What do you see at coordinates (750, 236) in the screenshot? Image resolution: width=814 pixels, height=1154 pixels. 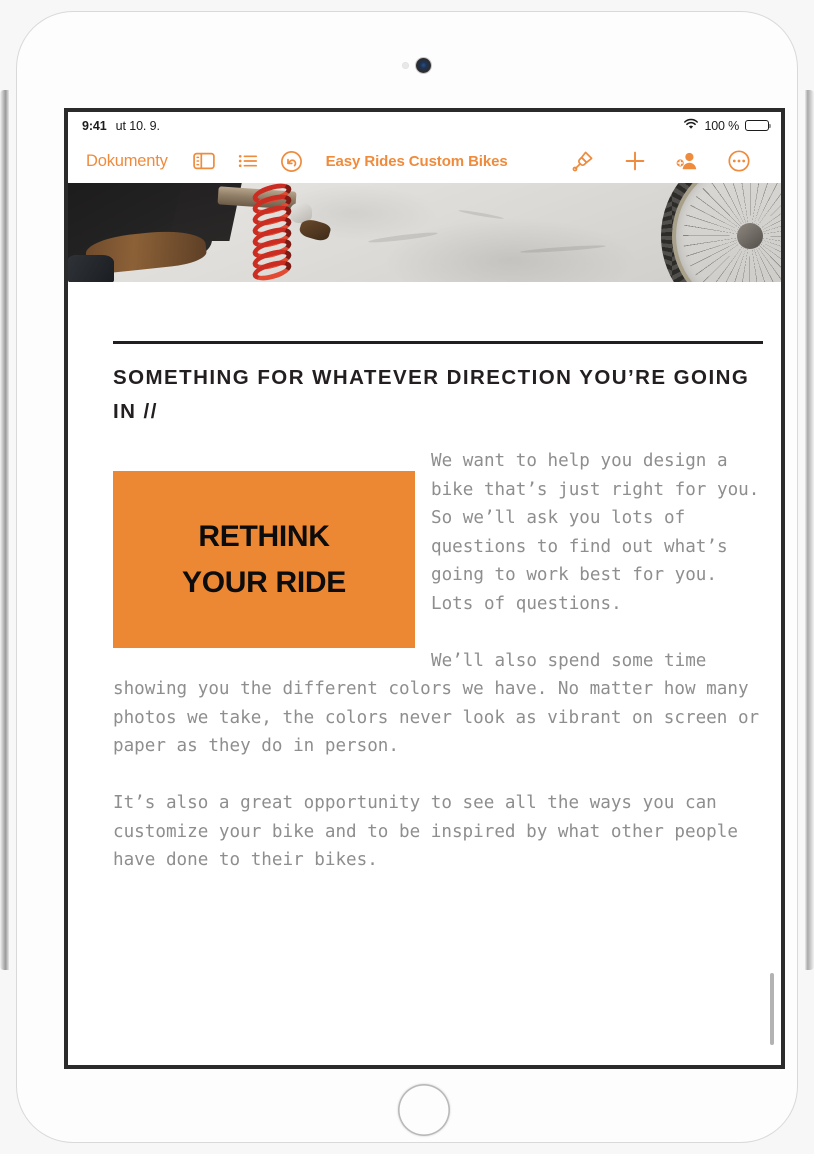 I see `photo-wheel-hub` at bounding box center [750, 236].